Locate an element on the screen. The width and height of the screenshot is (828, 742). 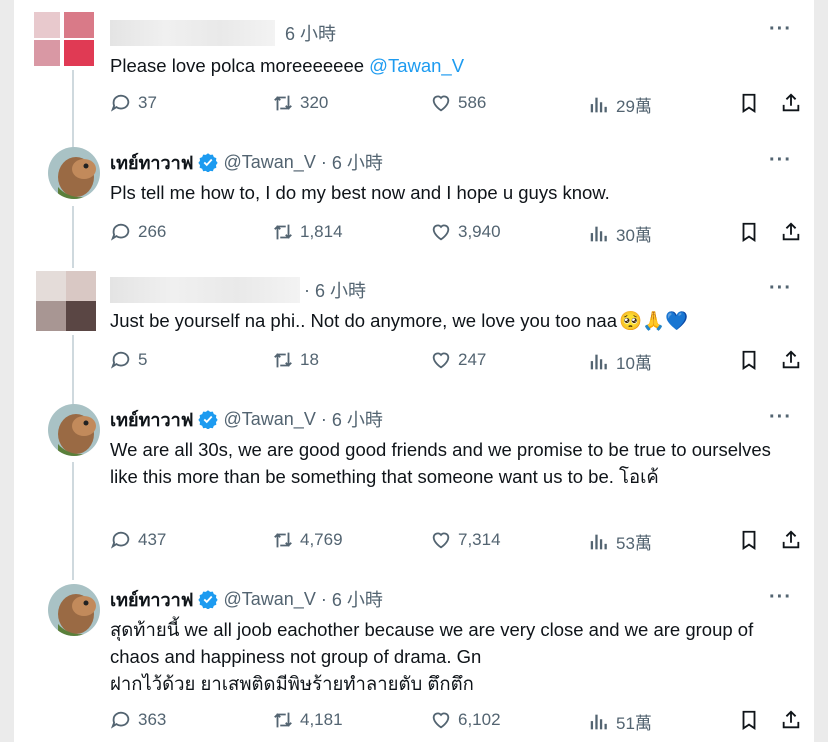
share-icon is located at coordinates (791, 719).